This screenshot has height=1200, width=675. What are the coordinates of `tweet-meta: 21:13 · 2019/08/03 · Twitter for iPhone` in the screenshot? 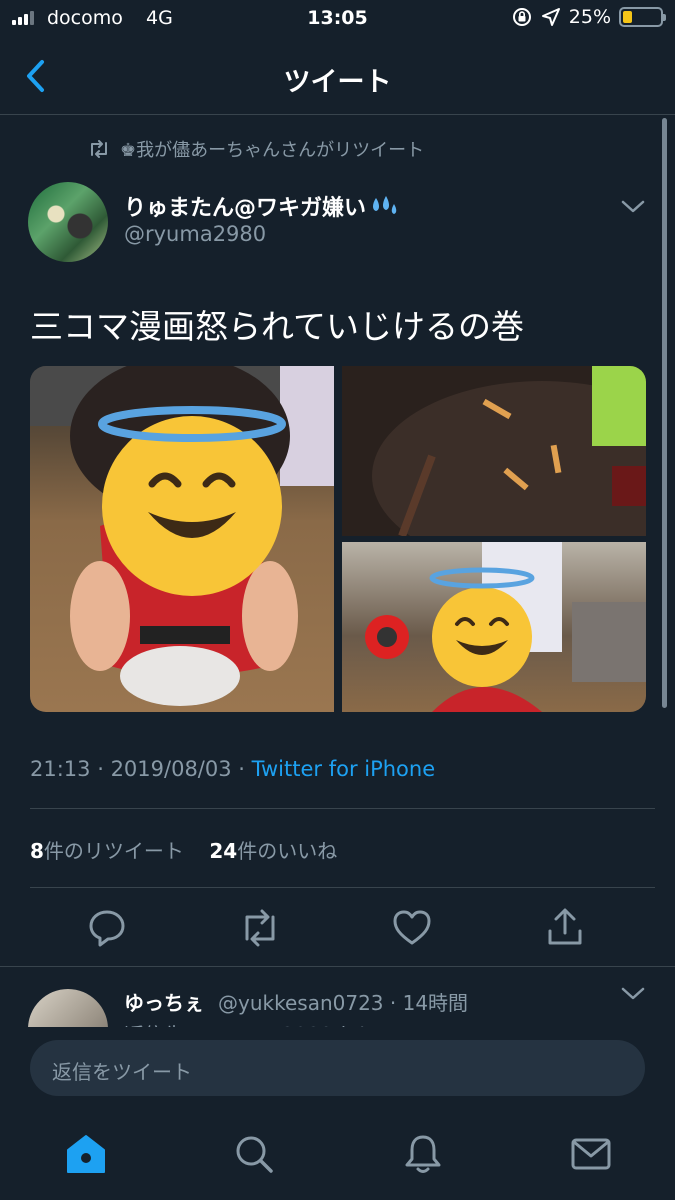 It's located at (233, 769).